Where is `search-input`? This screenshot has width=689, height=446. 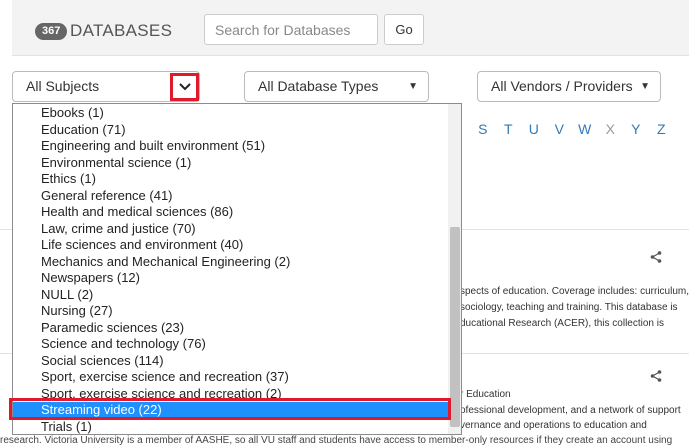
search-input is located at coordinates (291, 29).